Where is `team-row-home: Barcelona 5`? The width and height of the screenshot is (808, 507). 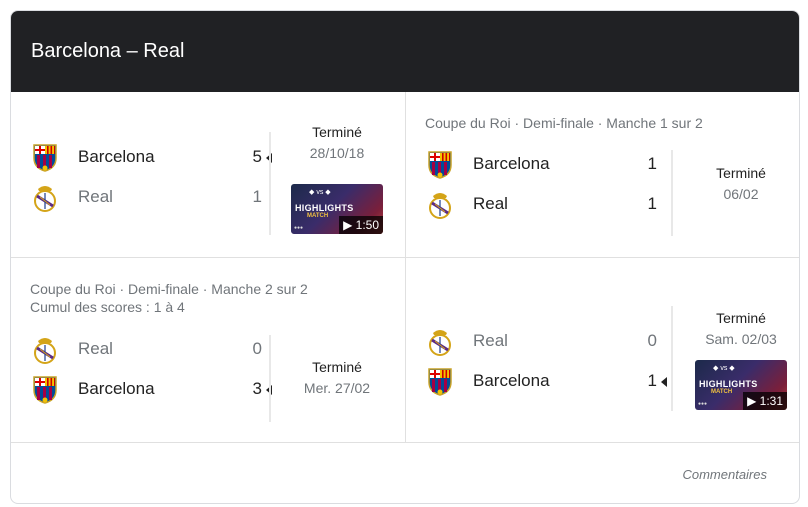
team-row-home: Barcelona 5 is located at coordinates (156, 157).